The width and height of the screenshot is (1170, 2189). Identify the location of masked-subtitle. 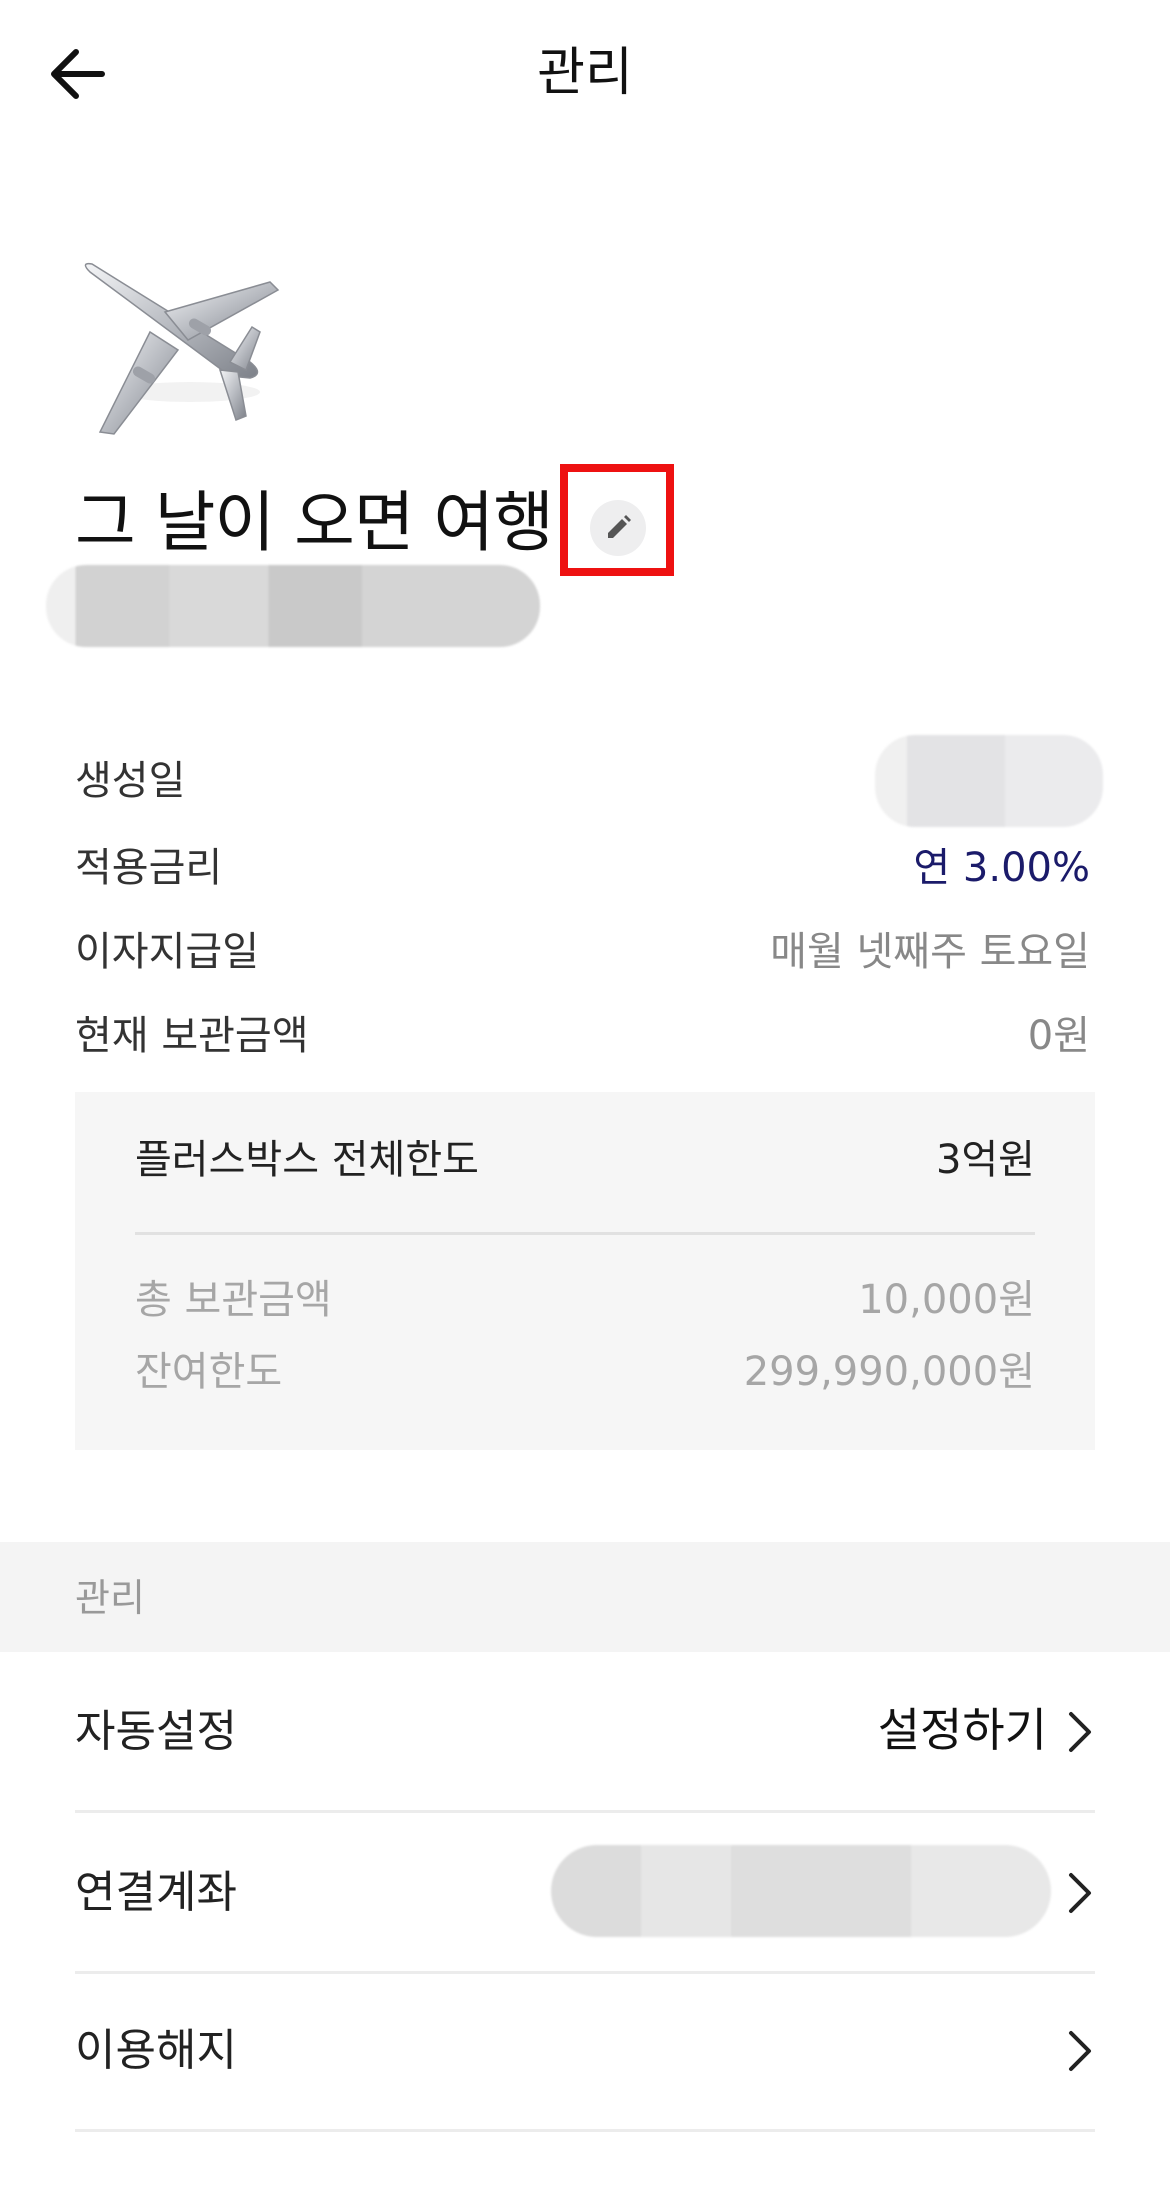
(293, 606).